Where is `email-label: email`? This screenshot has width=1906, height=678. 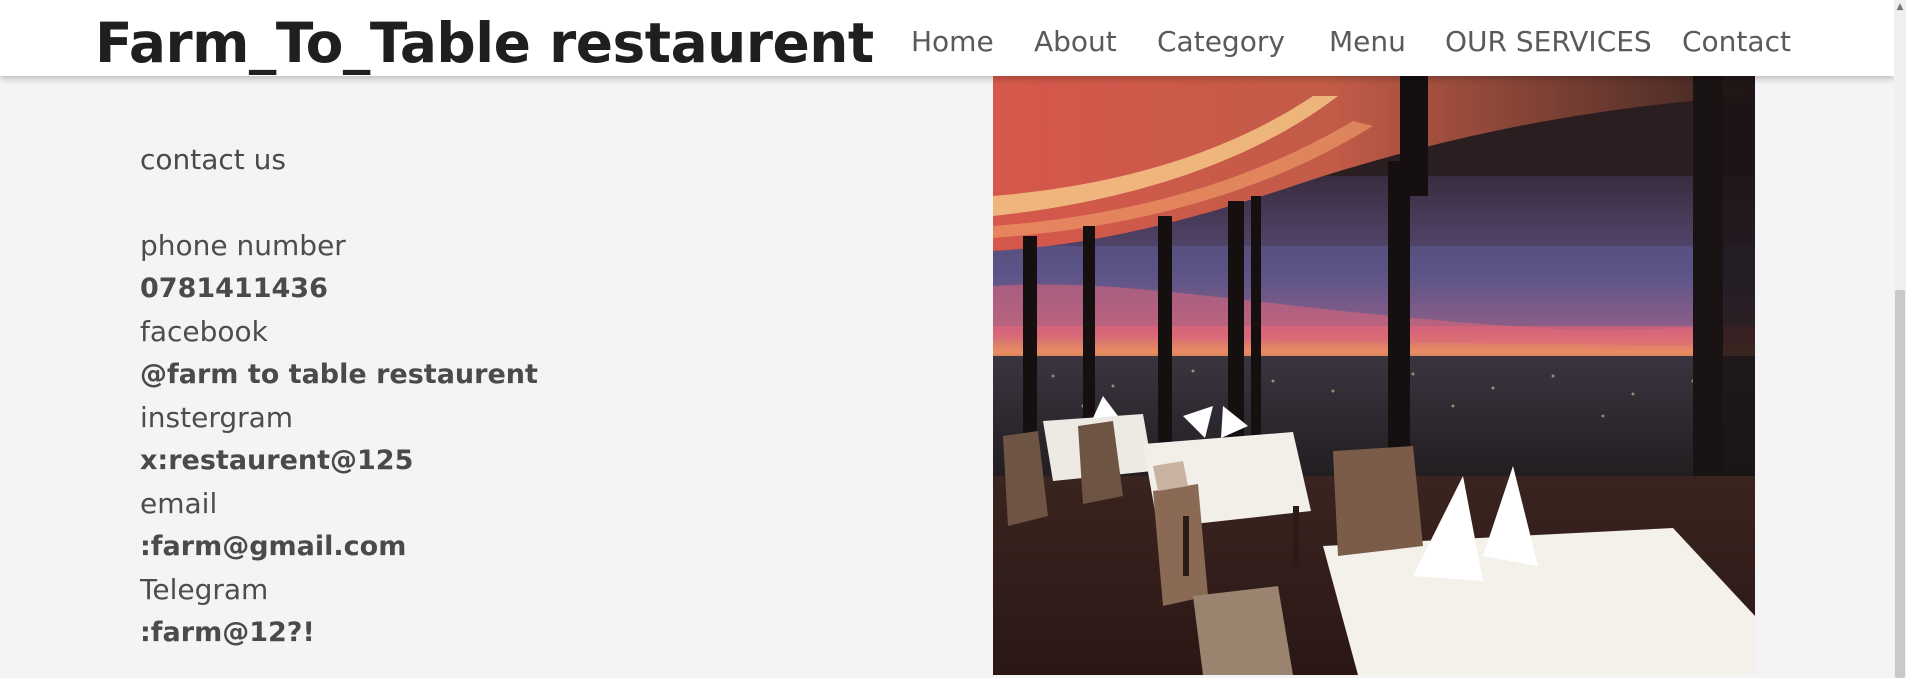
email-label: email is located at coordinates (179, 503).